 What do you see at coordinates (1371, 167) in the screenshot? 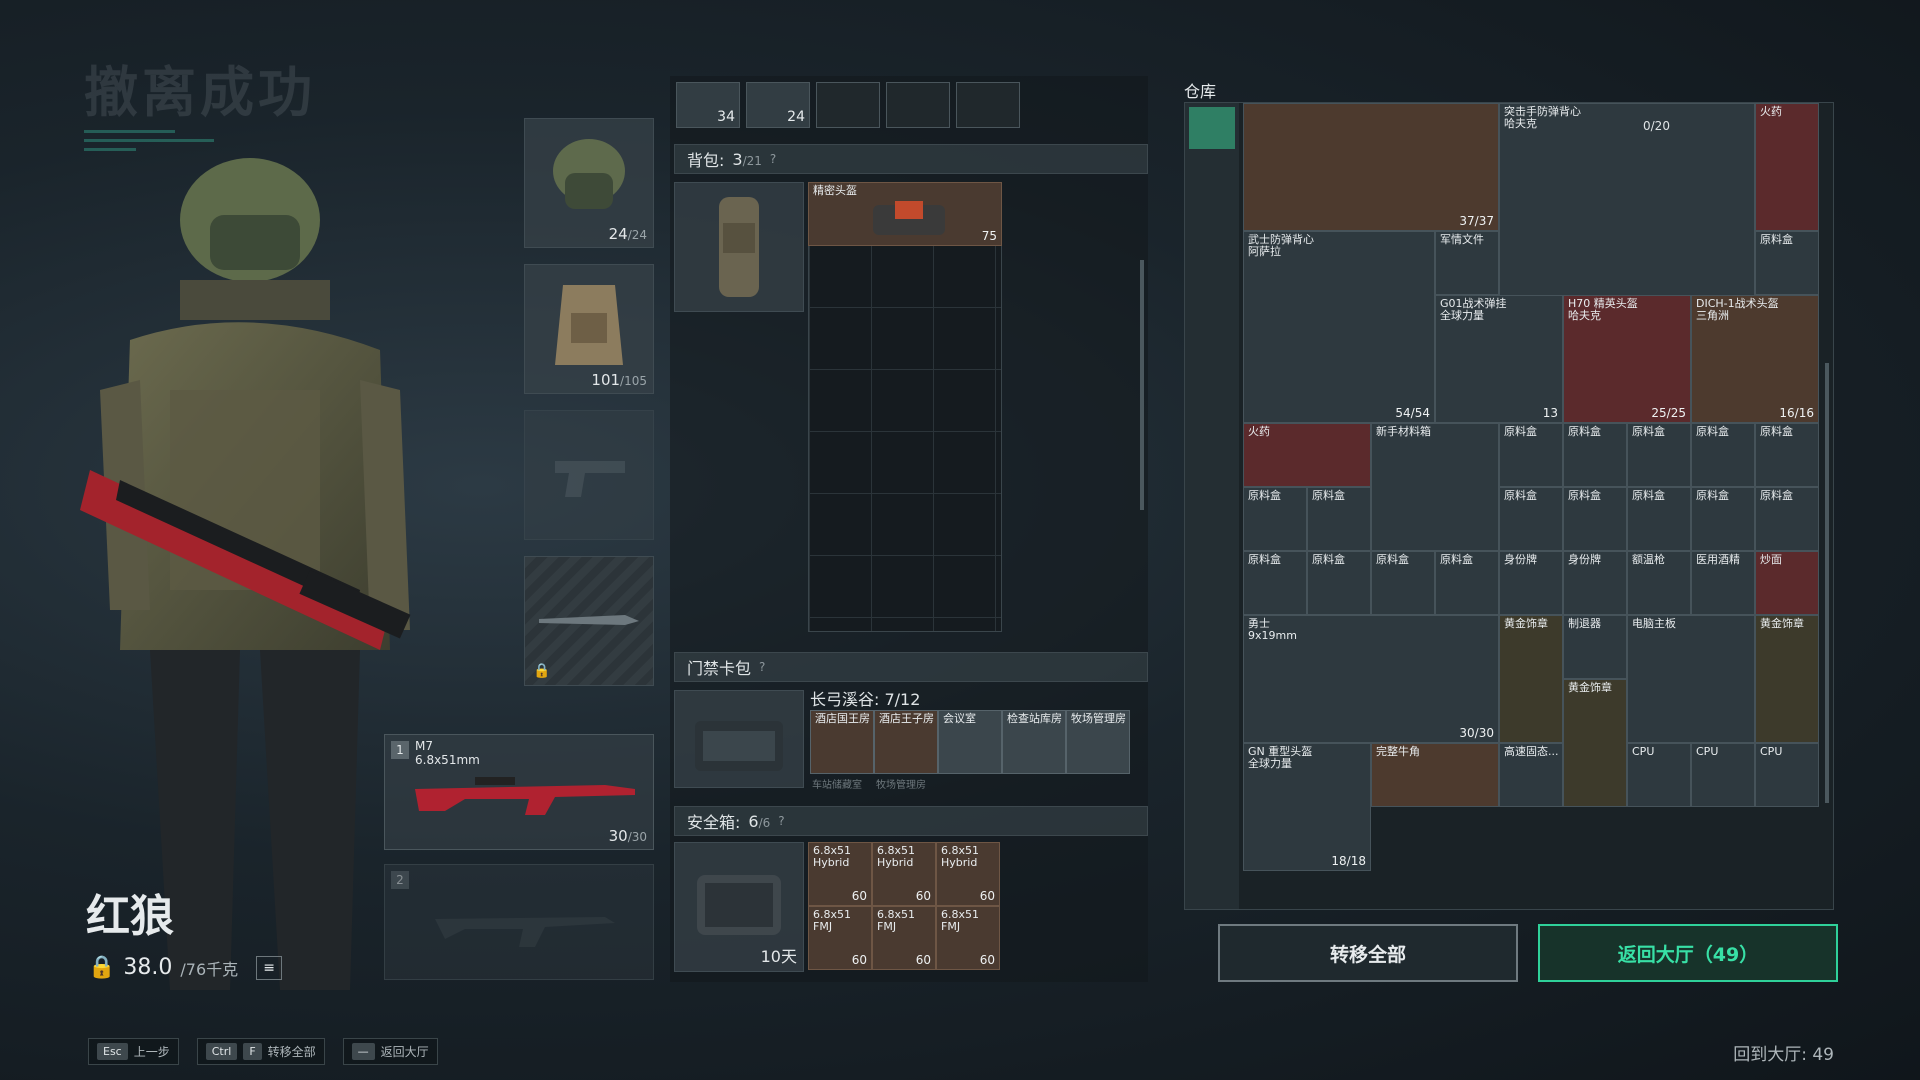
I see `warehouse-item-armor-plate-carrier: 37/37` at bounding box center [1371, 167].